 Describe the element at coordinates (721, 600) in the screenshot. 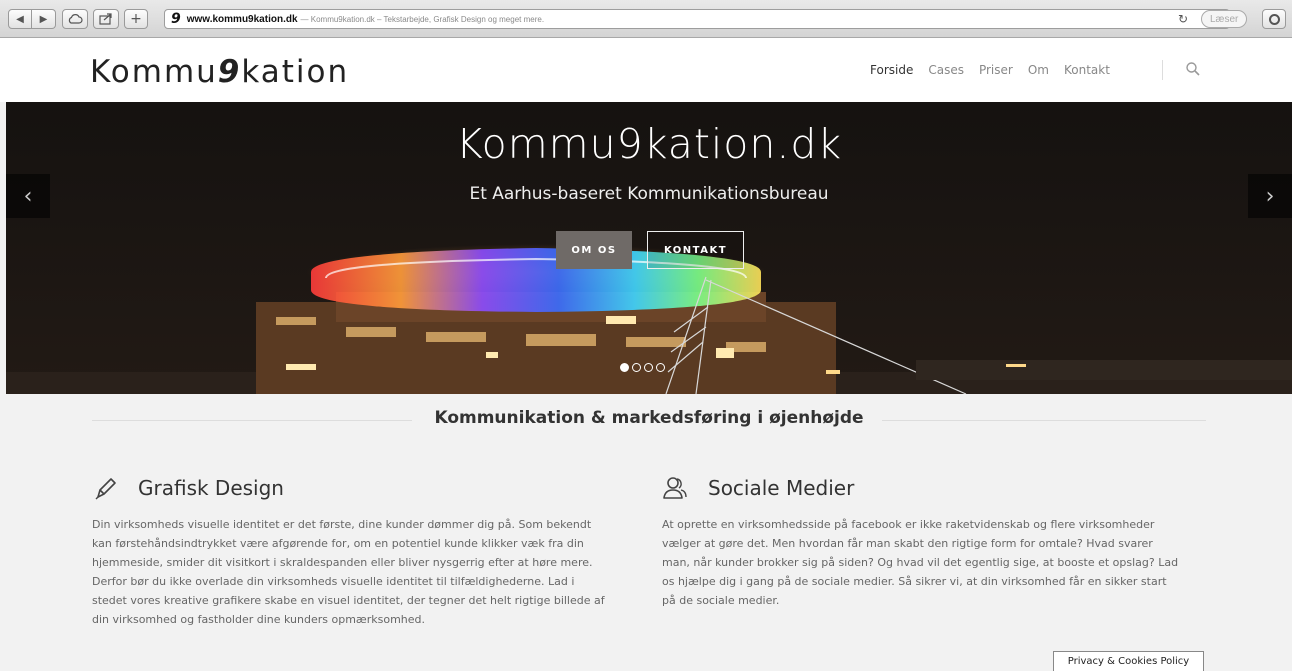

I see `text-line: på de sociale medier.` at that location.